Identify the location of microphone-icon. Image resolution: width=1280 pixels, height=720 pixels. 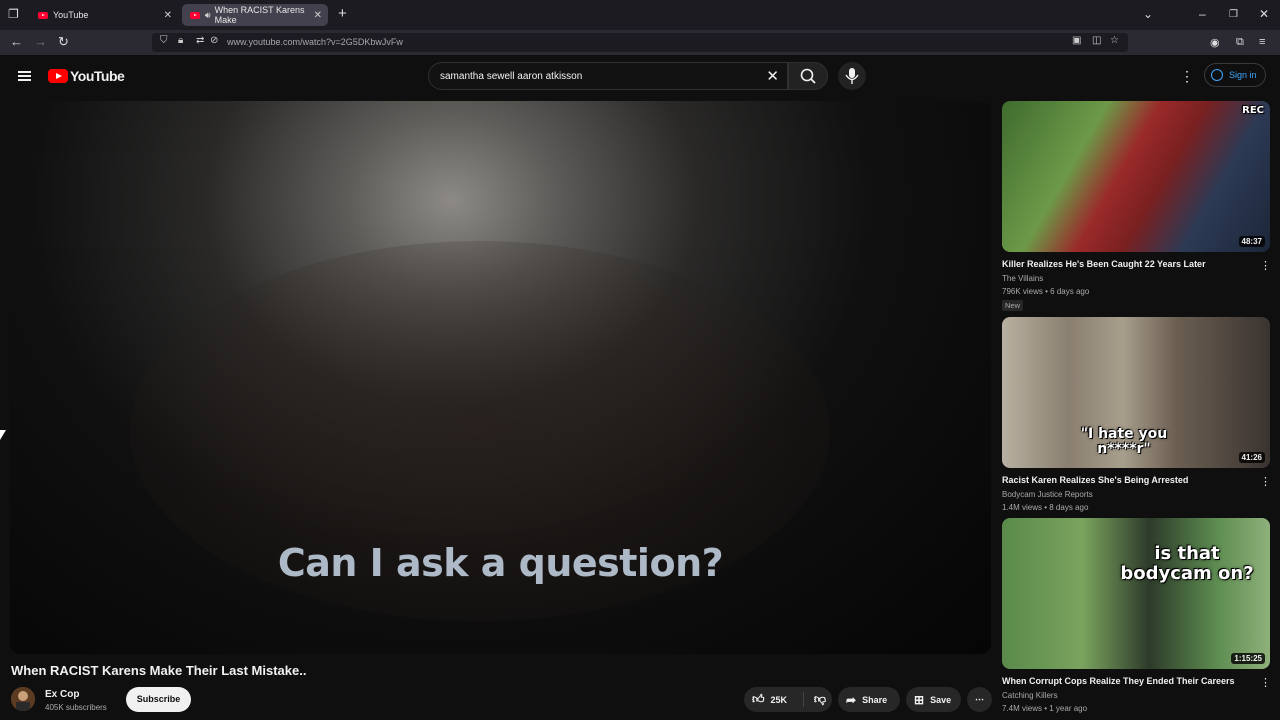
(852, 76).